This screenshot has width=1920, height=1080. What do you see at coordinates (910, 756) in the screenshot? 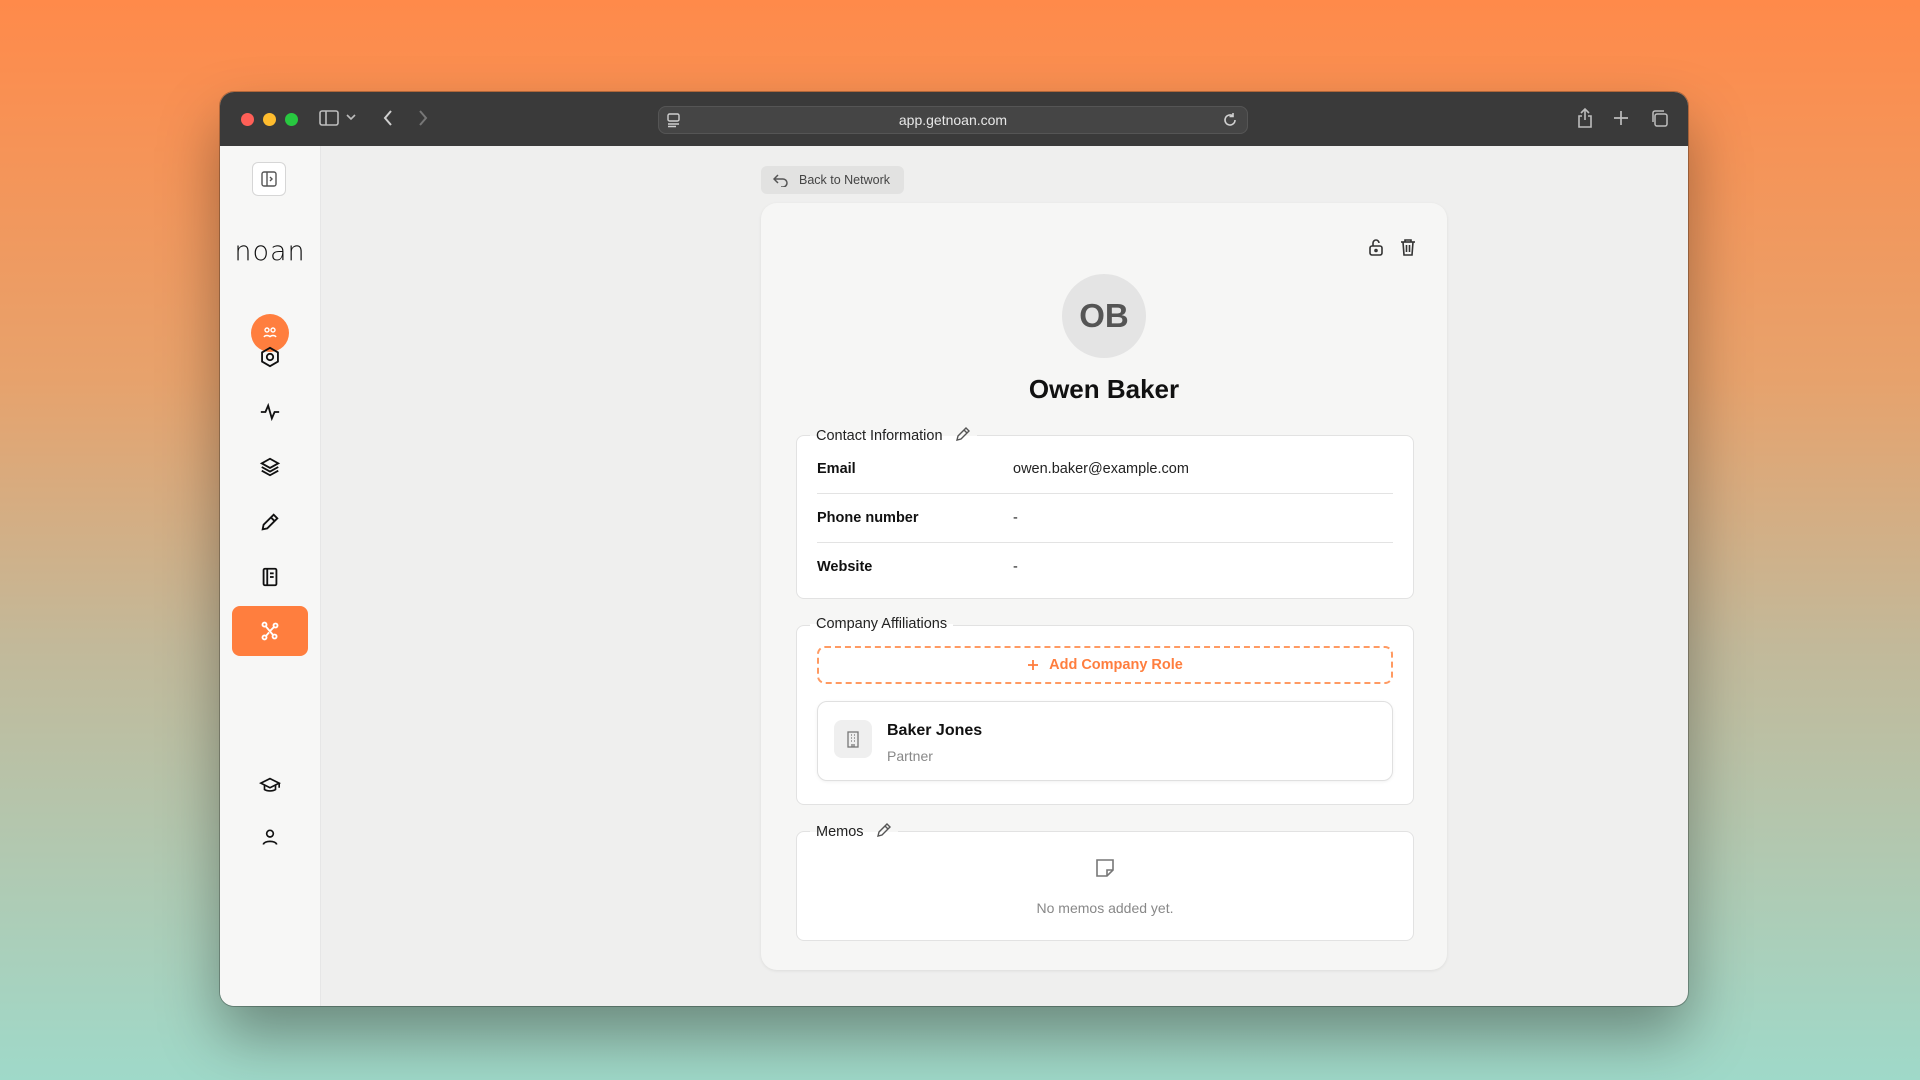
I see `company-role: Partner` at bounding box center [910, 756].